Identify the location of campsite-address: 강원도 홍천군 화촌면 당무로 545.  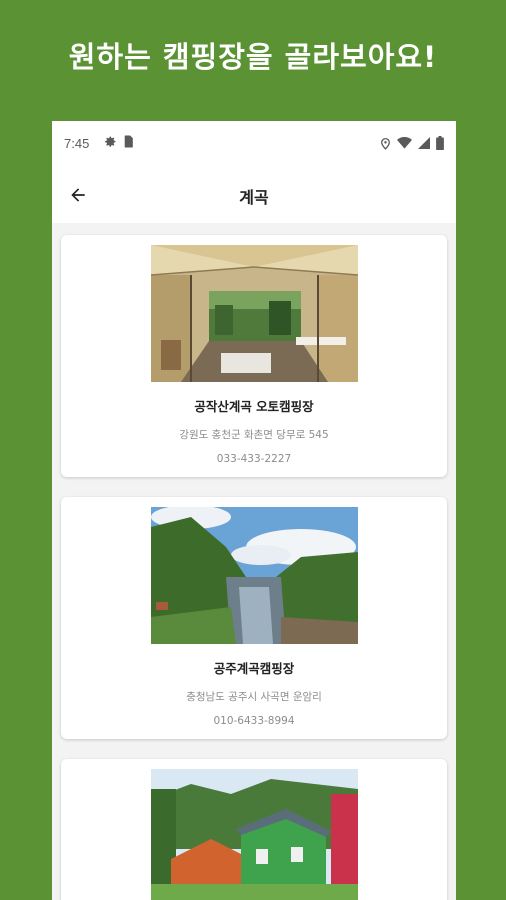
(254, 435).